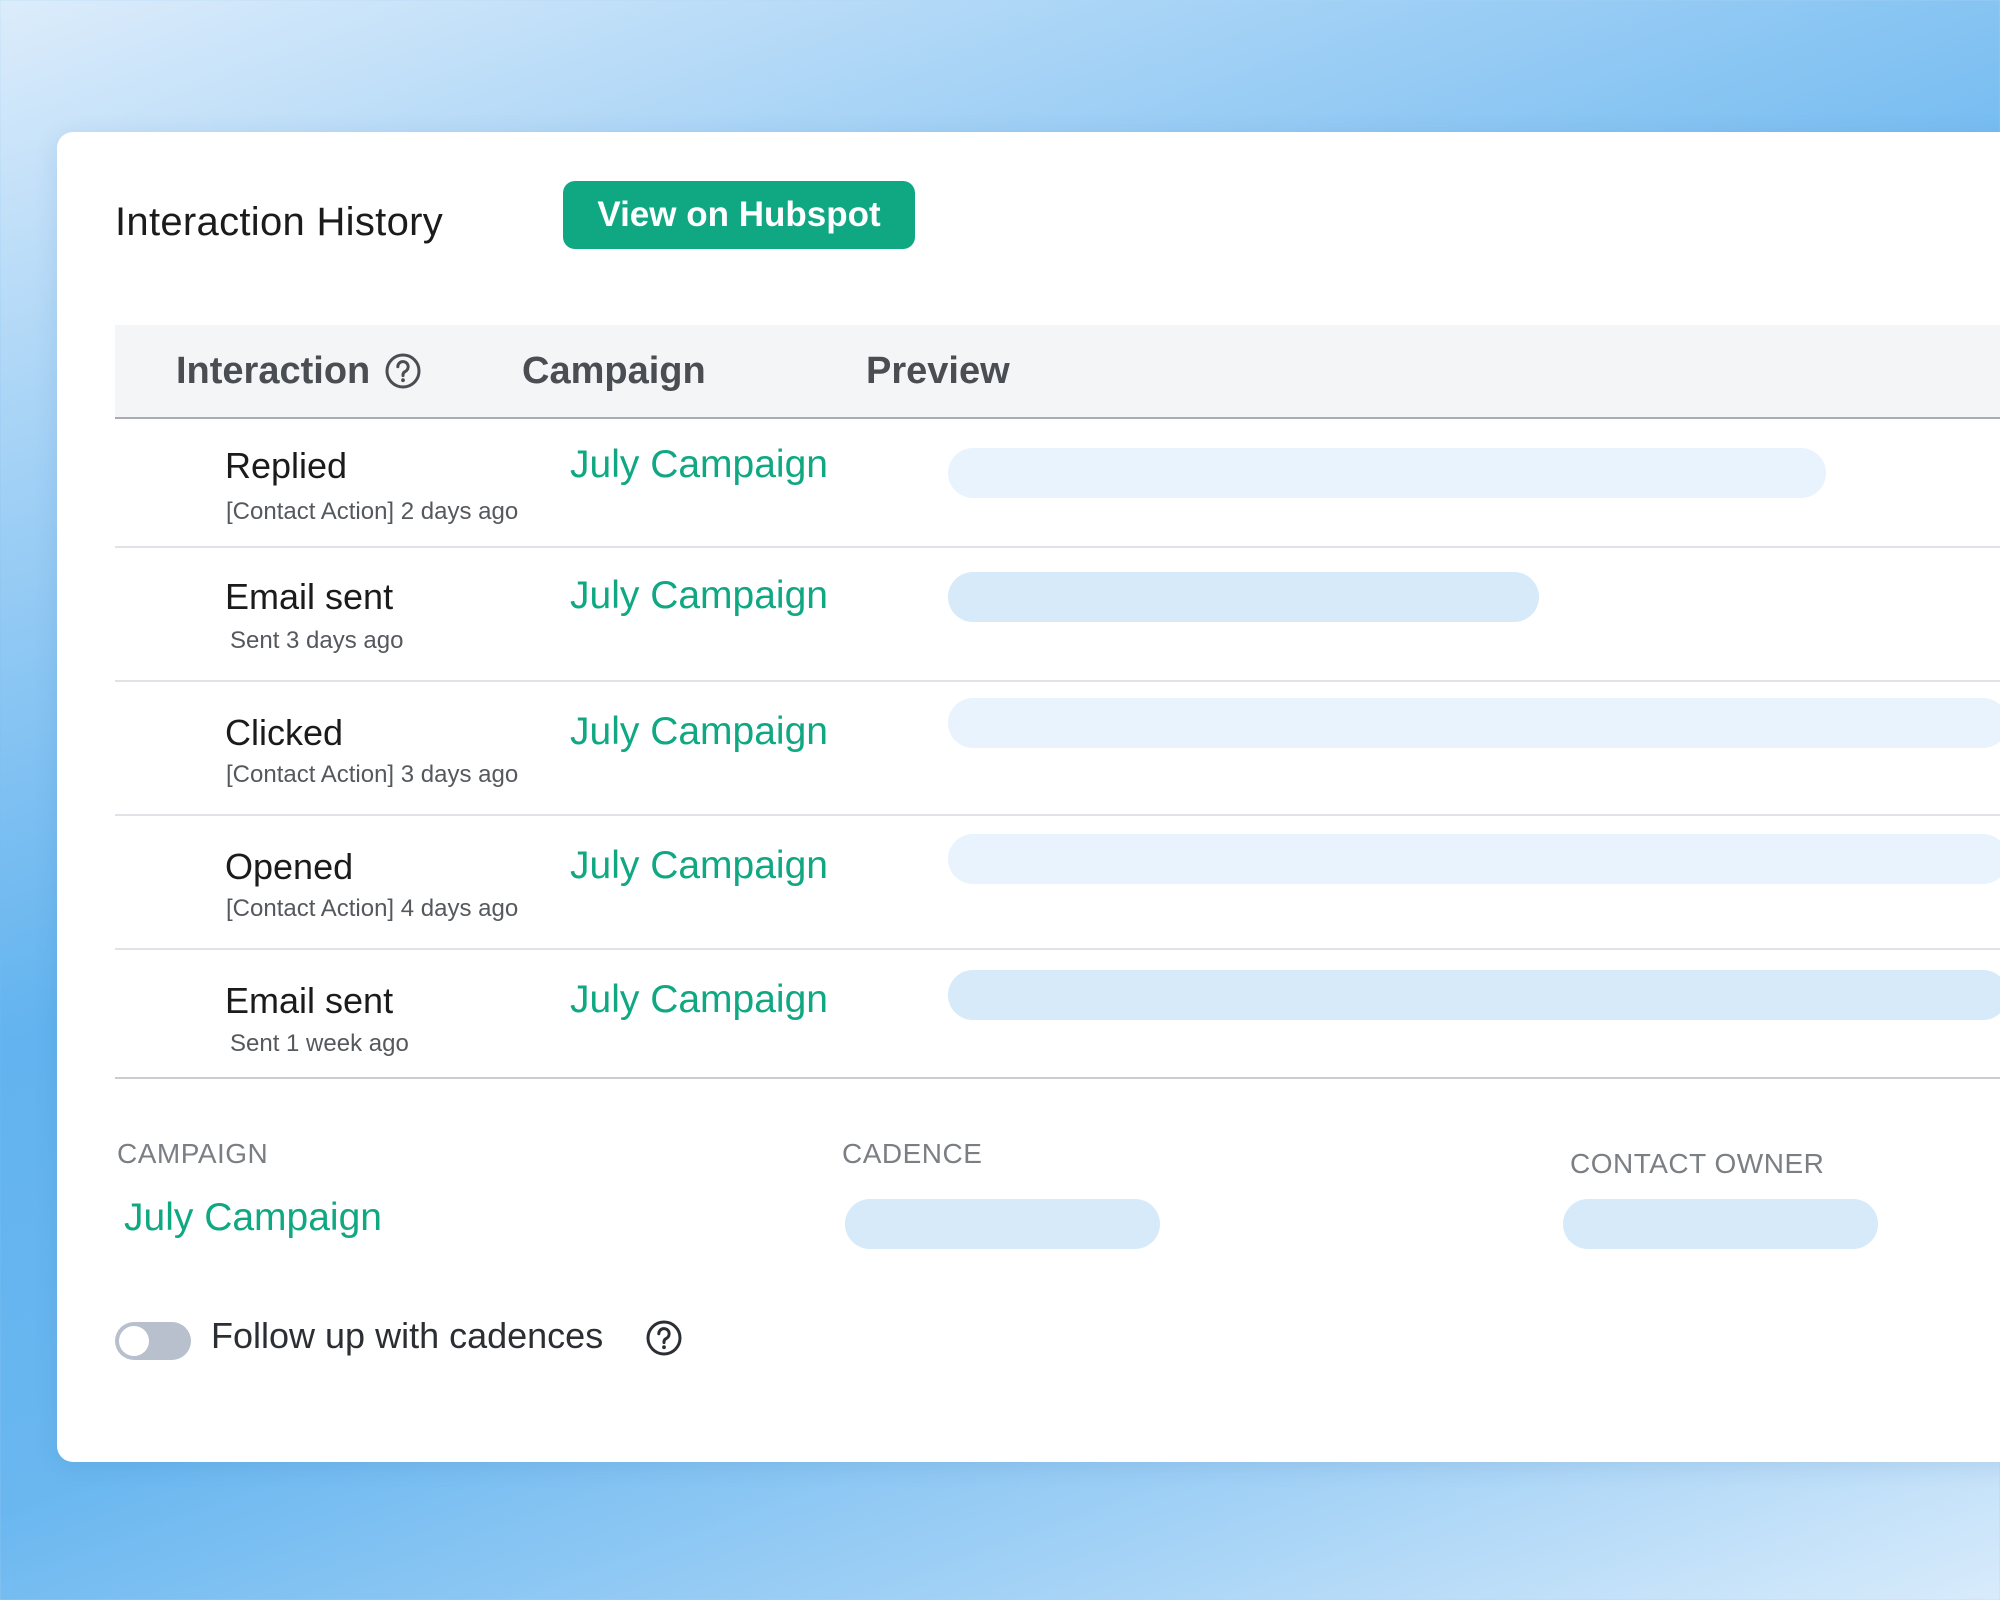 The image size is (2000, 1600). I want to click on column-header-interaction: Interaction, so click(299, 371).